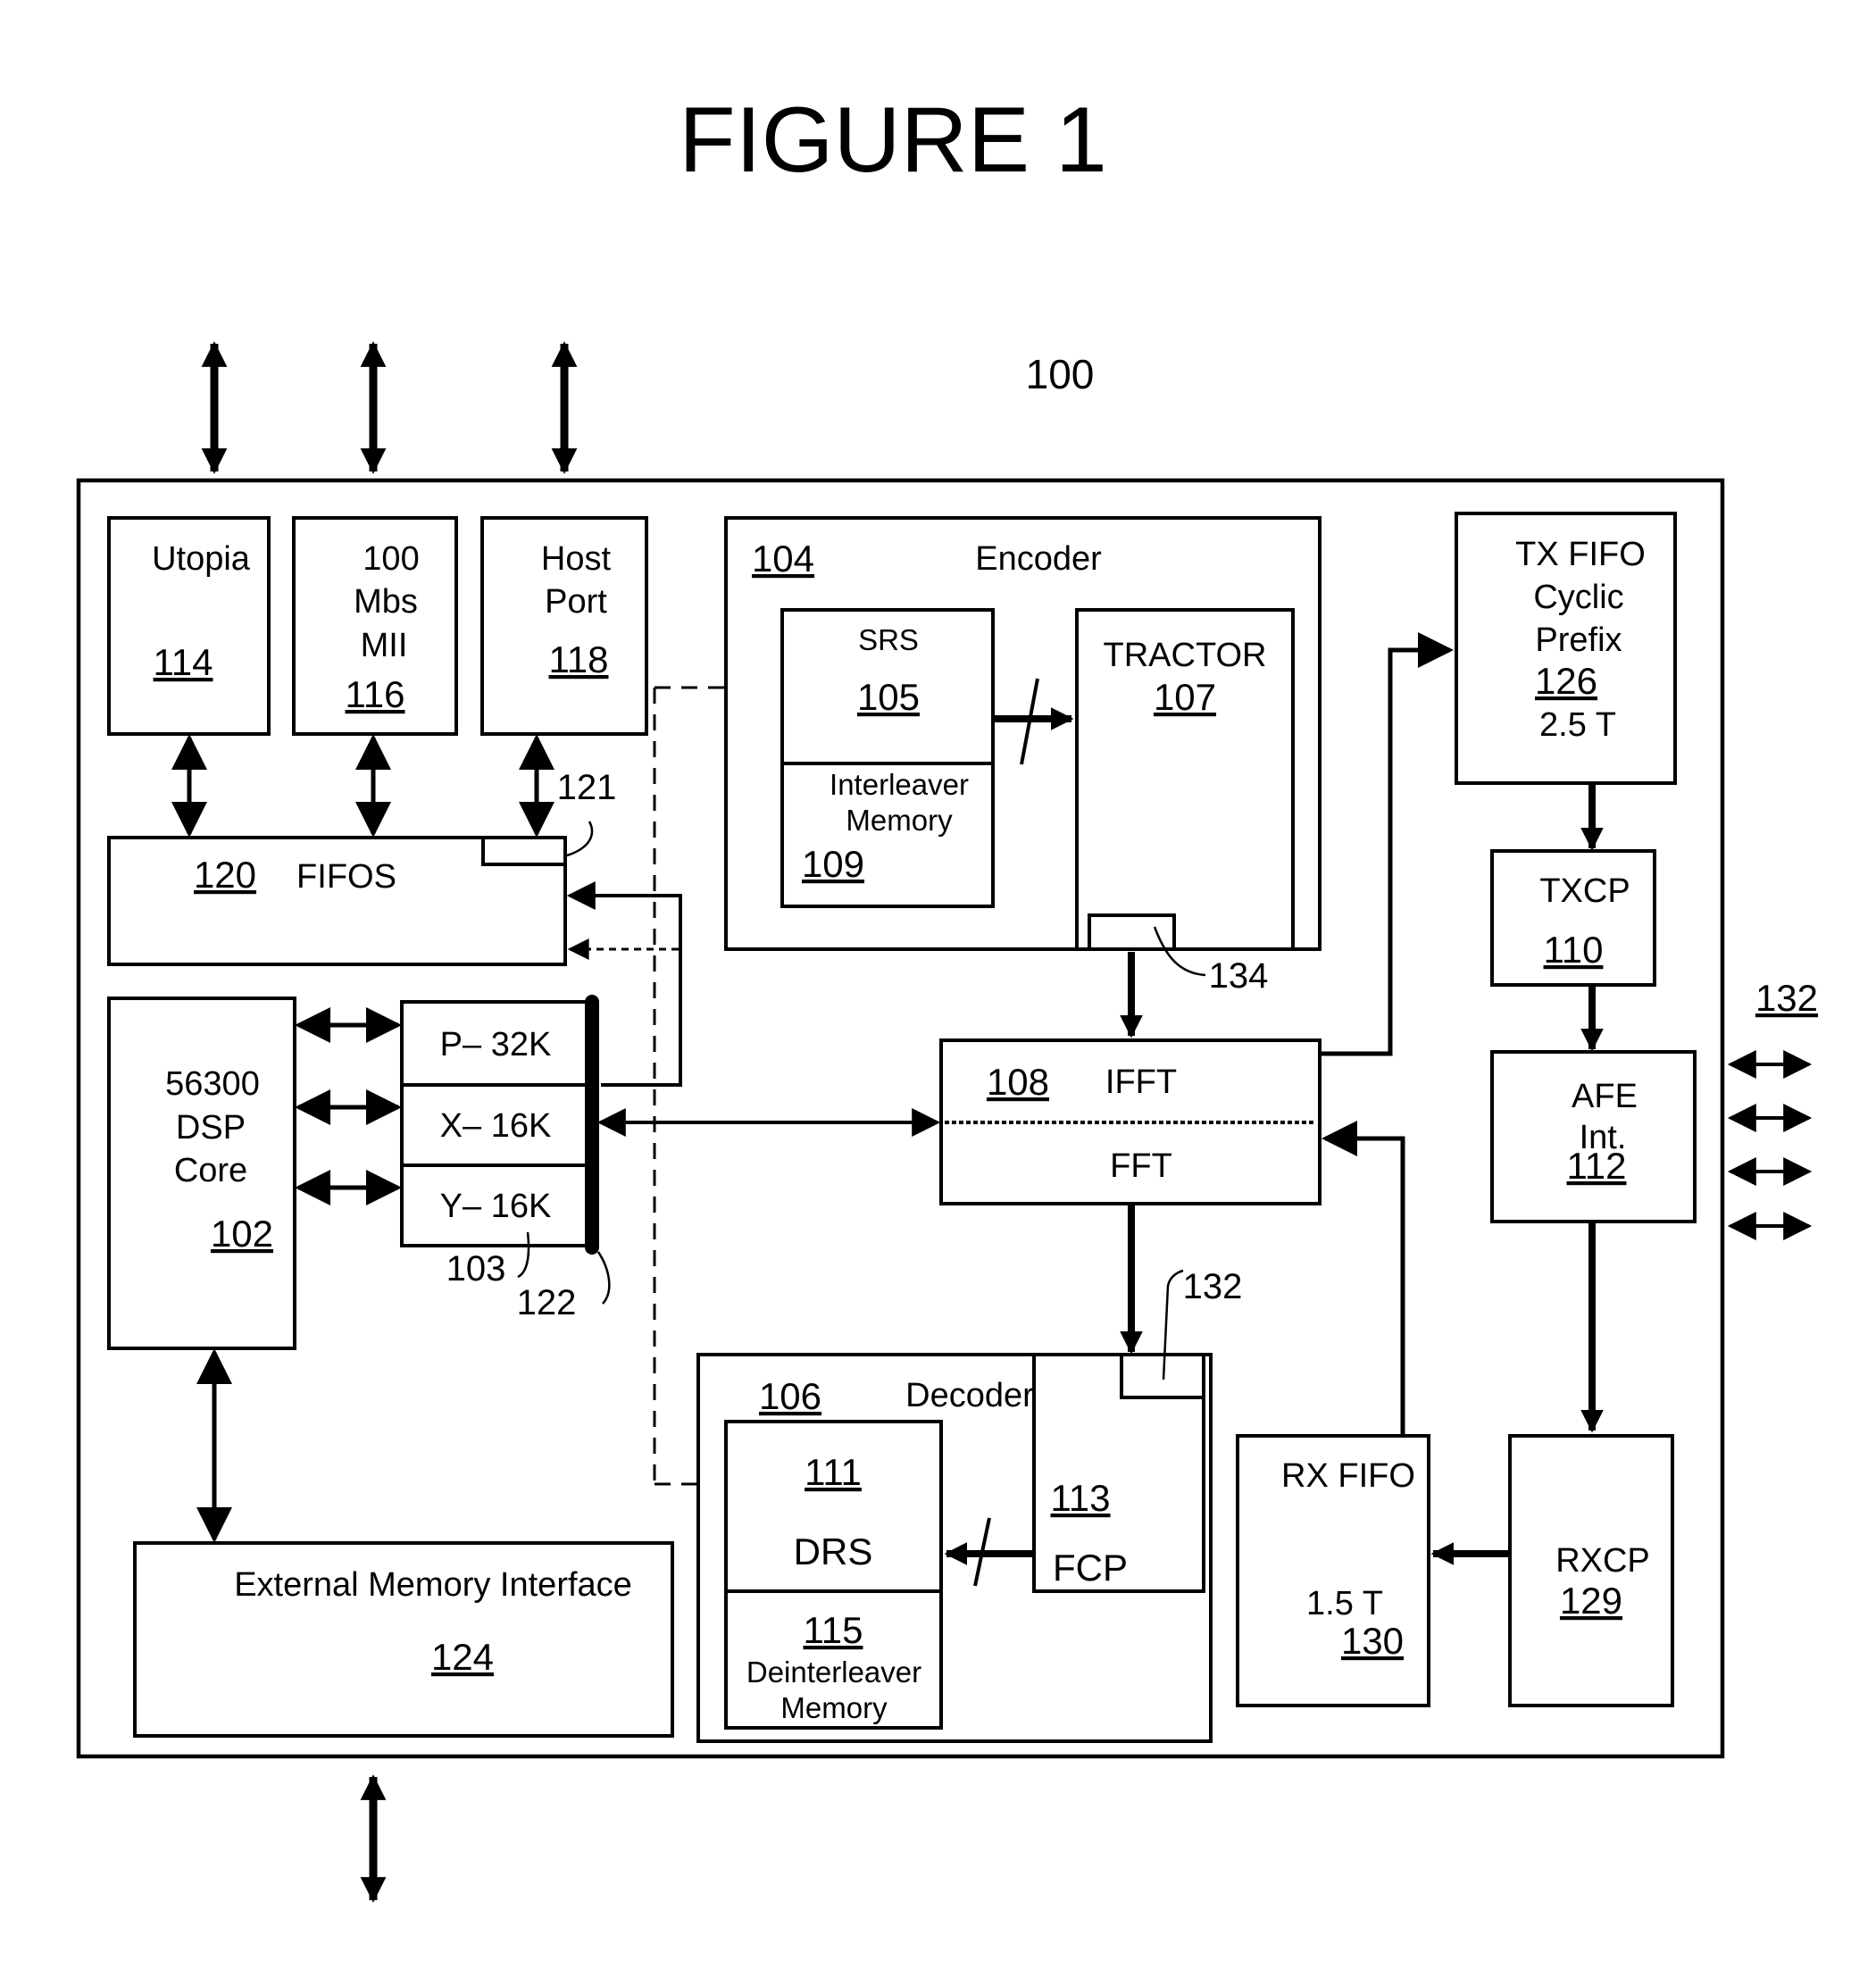  Describe the element at coordinates (899, 784) in the screenshot. I see `interleaver-label-line-1: Interleaver` at that location.